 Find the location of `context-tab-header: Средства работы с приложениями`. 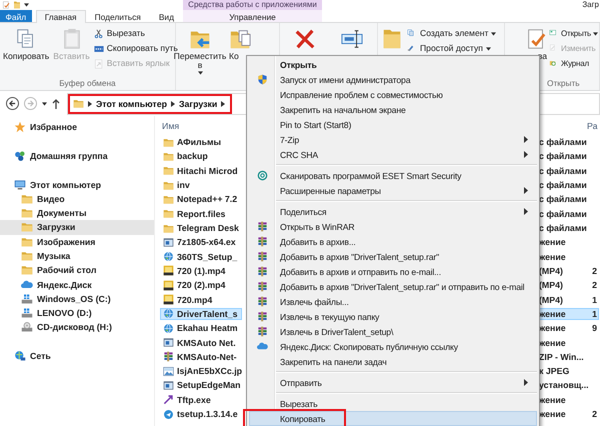

context-tab-header: Средства работы с приложениями is located at coordinates (252, 5).